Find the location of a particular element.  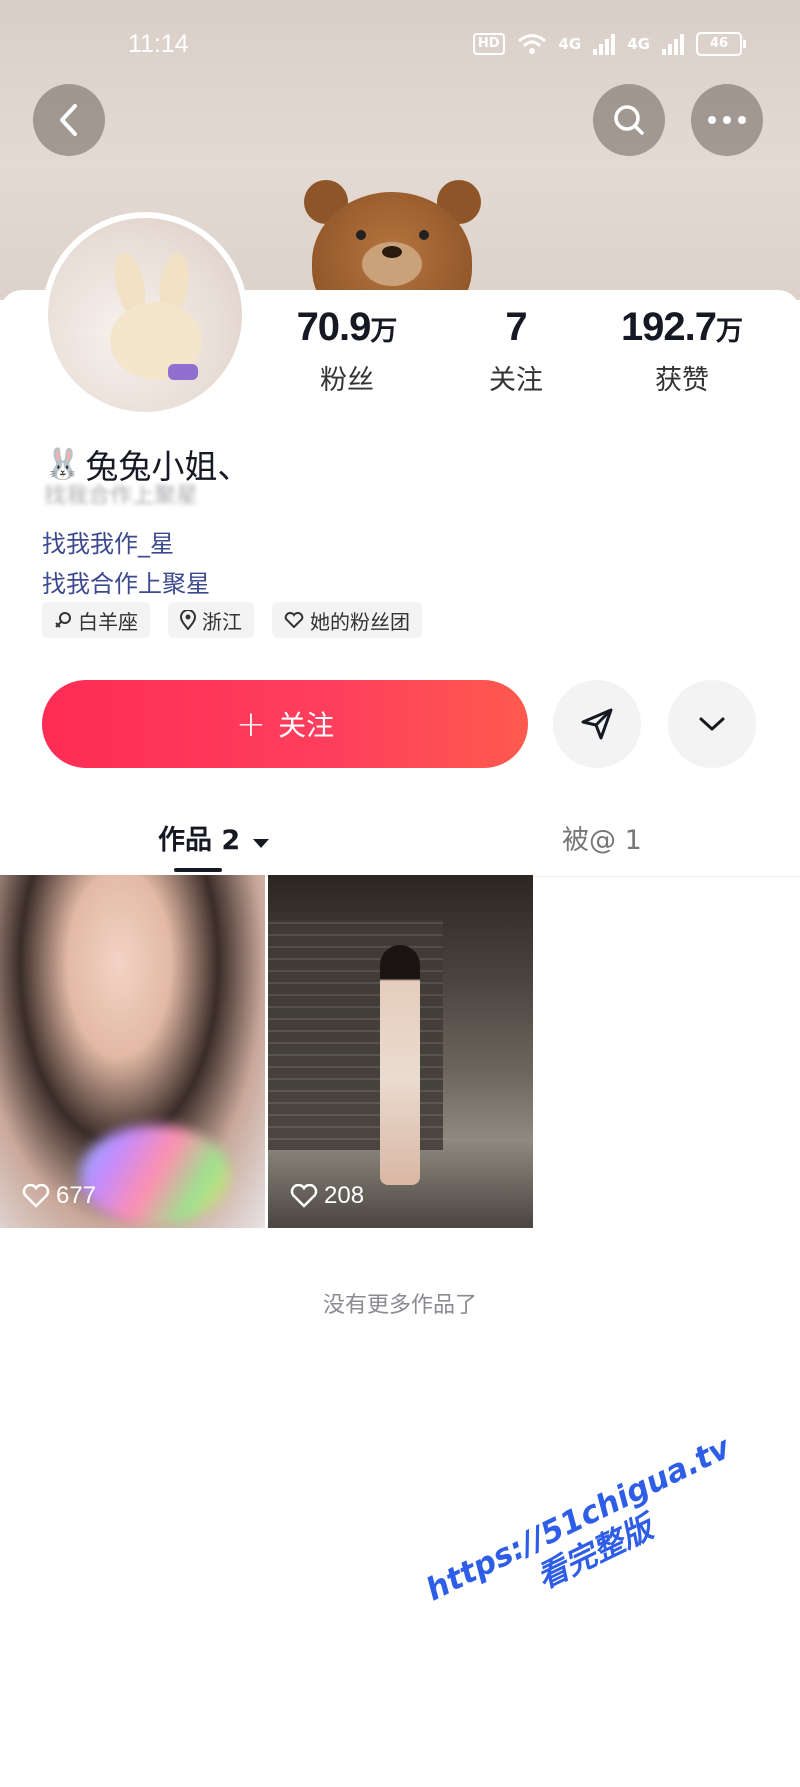

stat-label: 关注 is located at coordinates (516, 380).